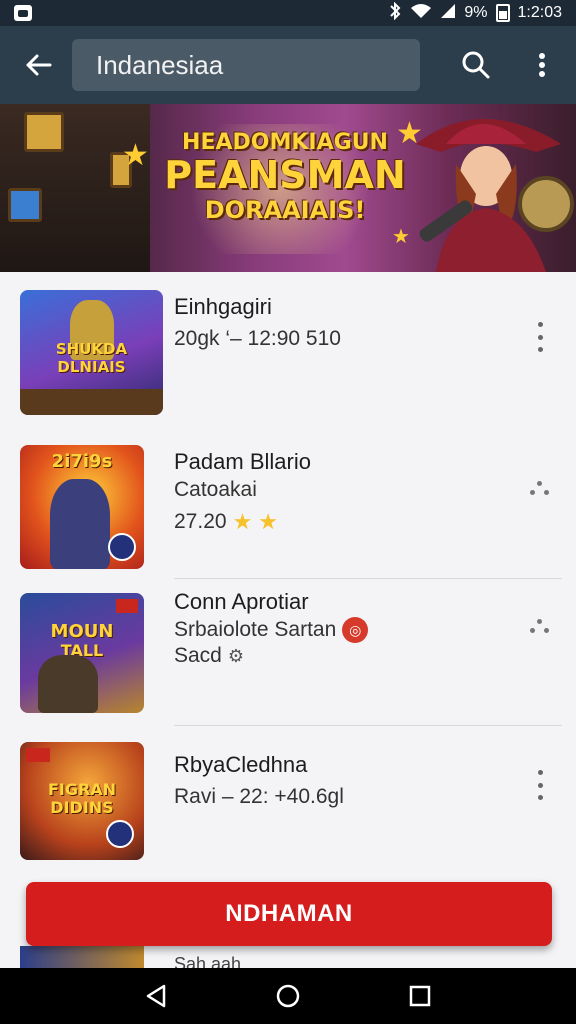 The width and height of the screenshot is (576, 1024). I want to click on item-rating: 27.20 ★ ★, so click(226, 522).